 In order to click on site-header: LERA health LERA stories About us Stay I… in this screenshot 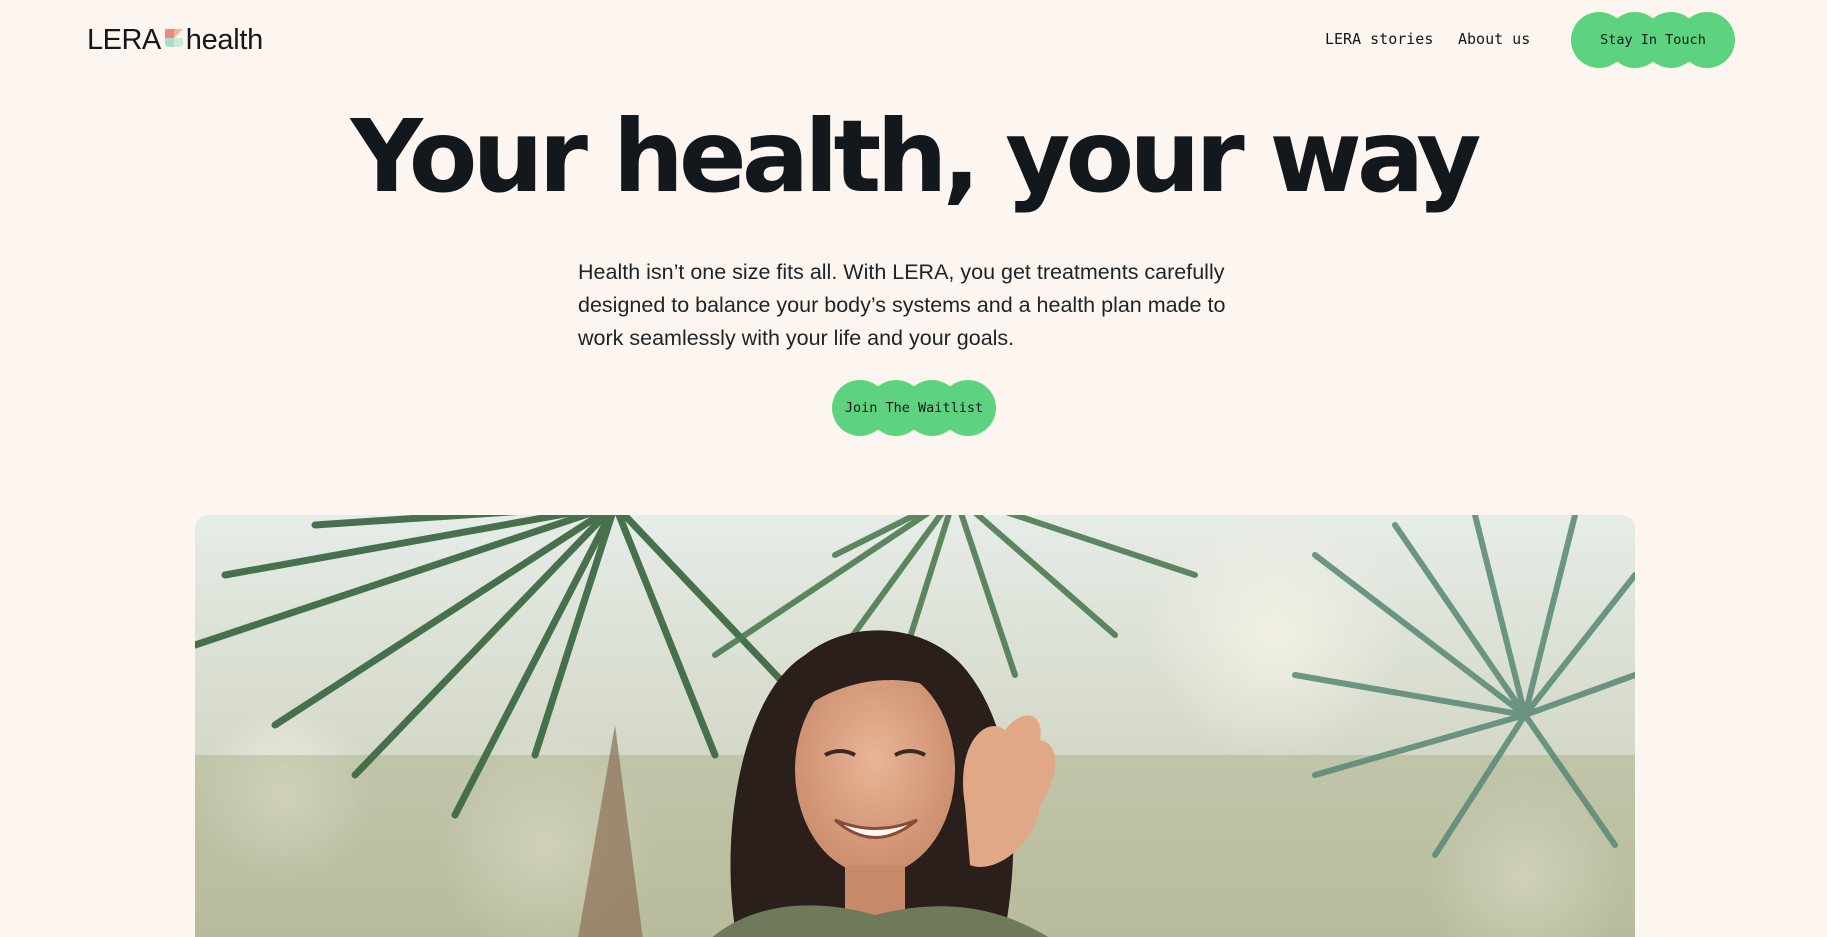, I will do `click(913, 40)`.